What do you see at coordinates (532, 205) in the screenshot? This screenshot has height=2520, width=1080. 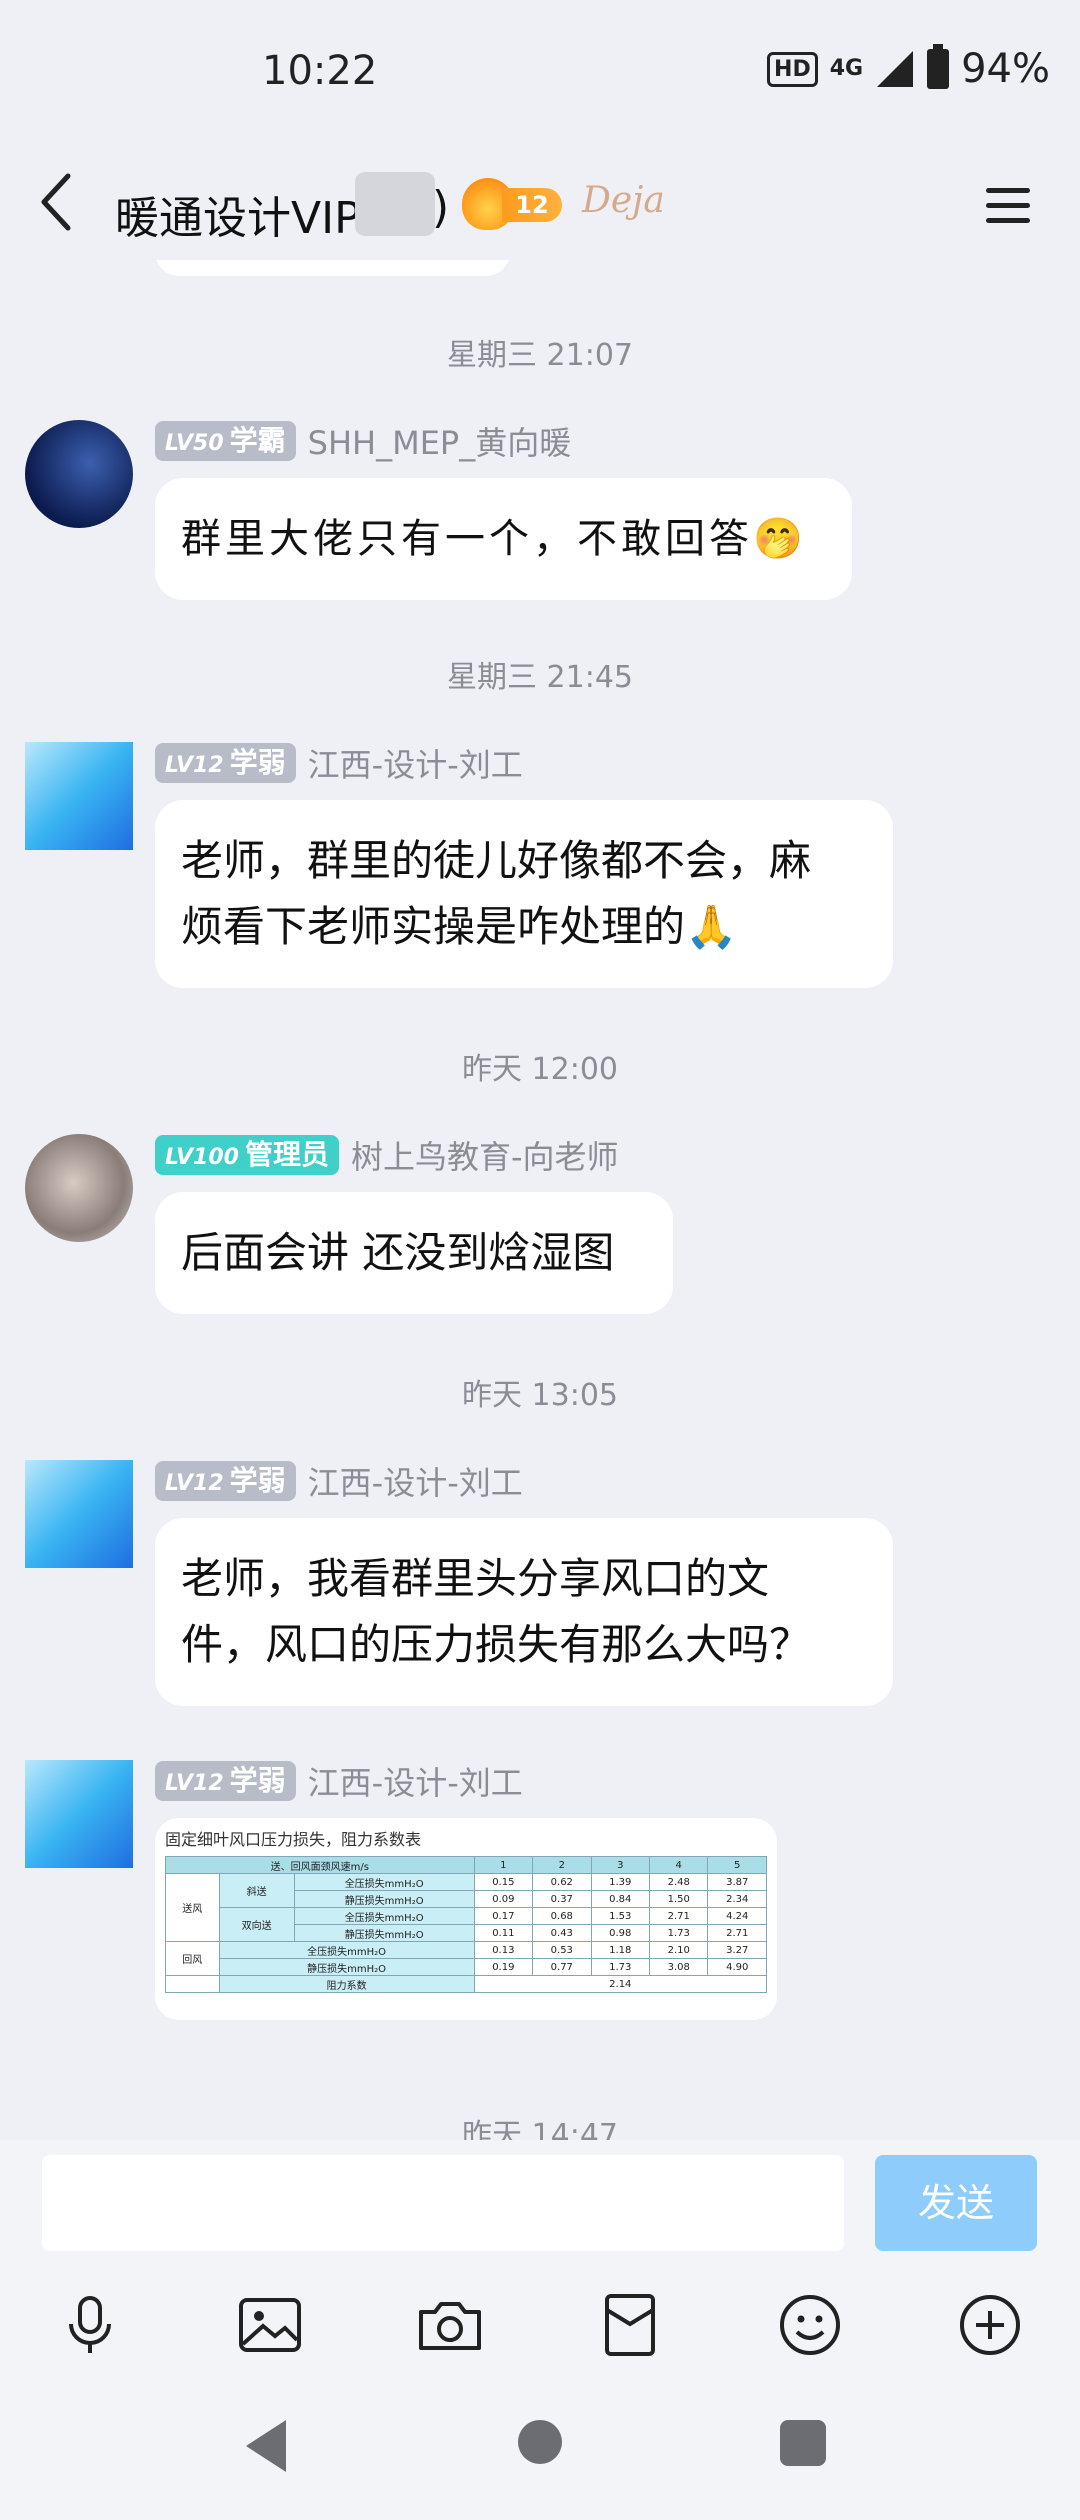 I see `fire-level: 12` at bounding box center [532, 205].